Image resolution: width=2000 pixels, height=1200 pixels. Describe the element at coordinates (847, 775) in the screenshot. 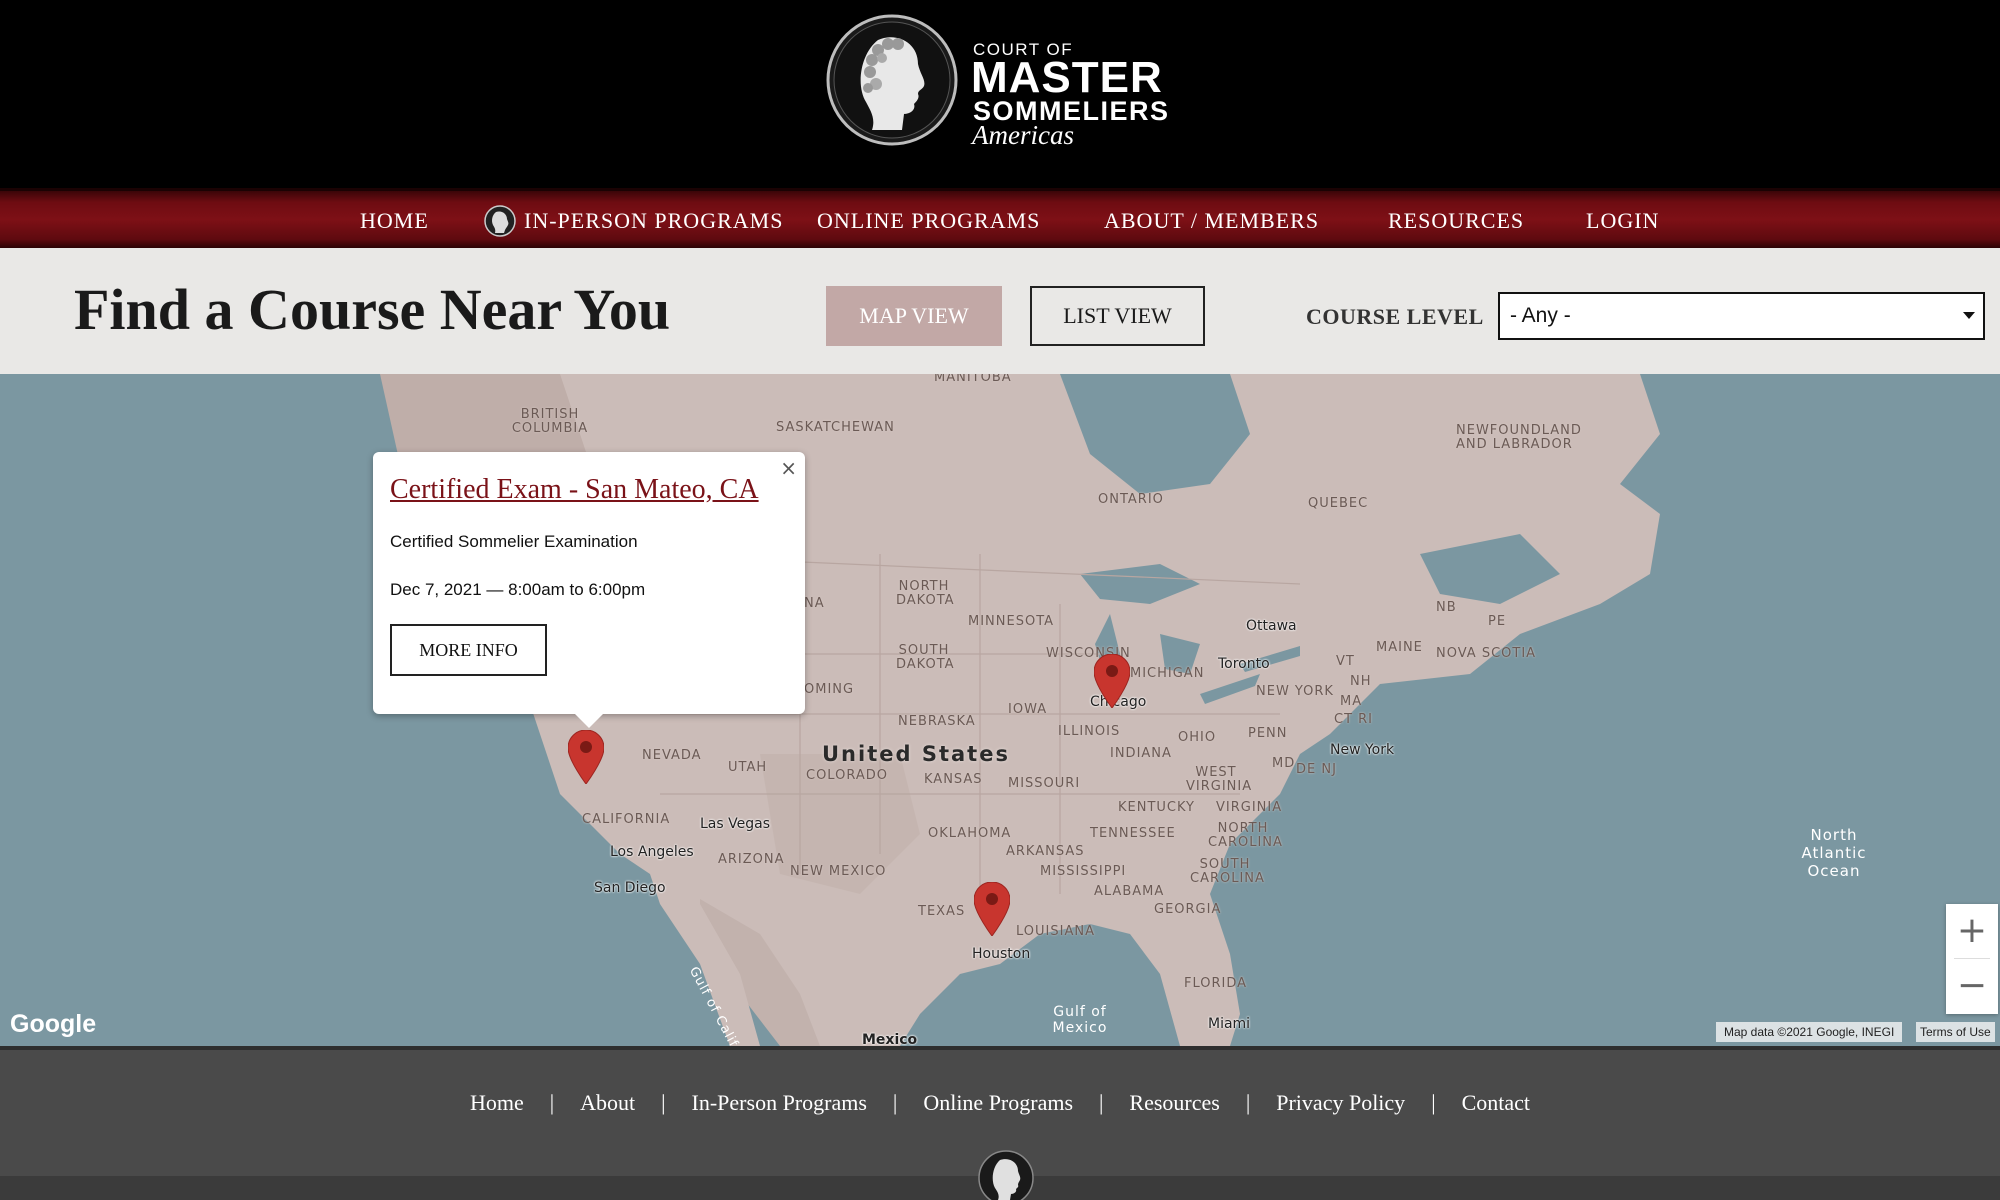

I see `map-label-colorado: COLORADO` at that location.